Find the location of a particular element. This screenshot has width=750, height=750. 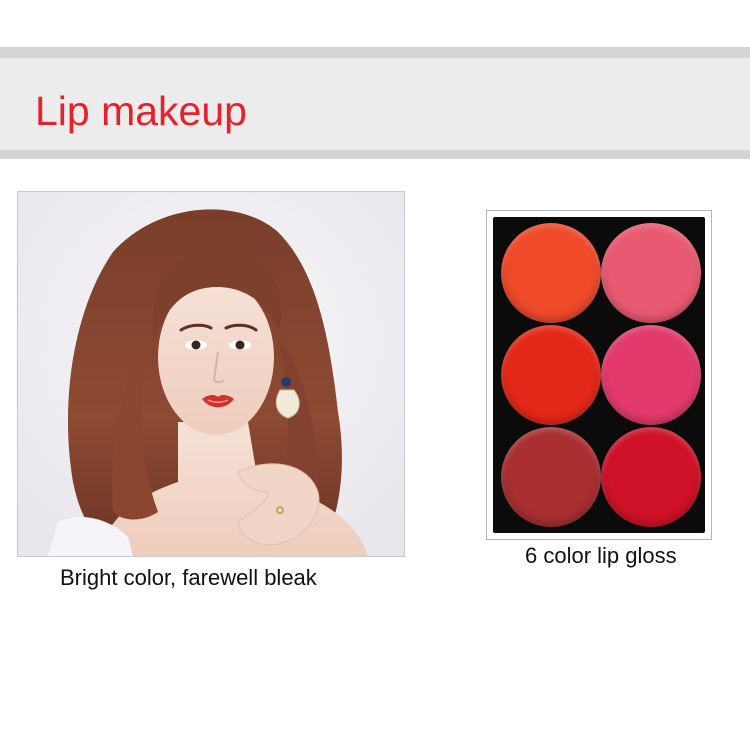

left-iris is located at coordinates (196, 345).